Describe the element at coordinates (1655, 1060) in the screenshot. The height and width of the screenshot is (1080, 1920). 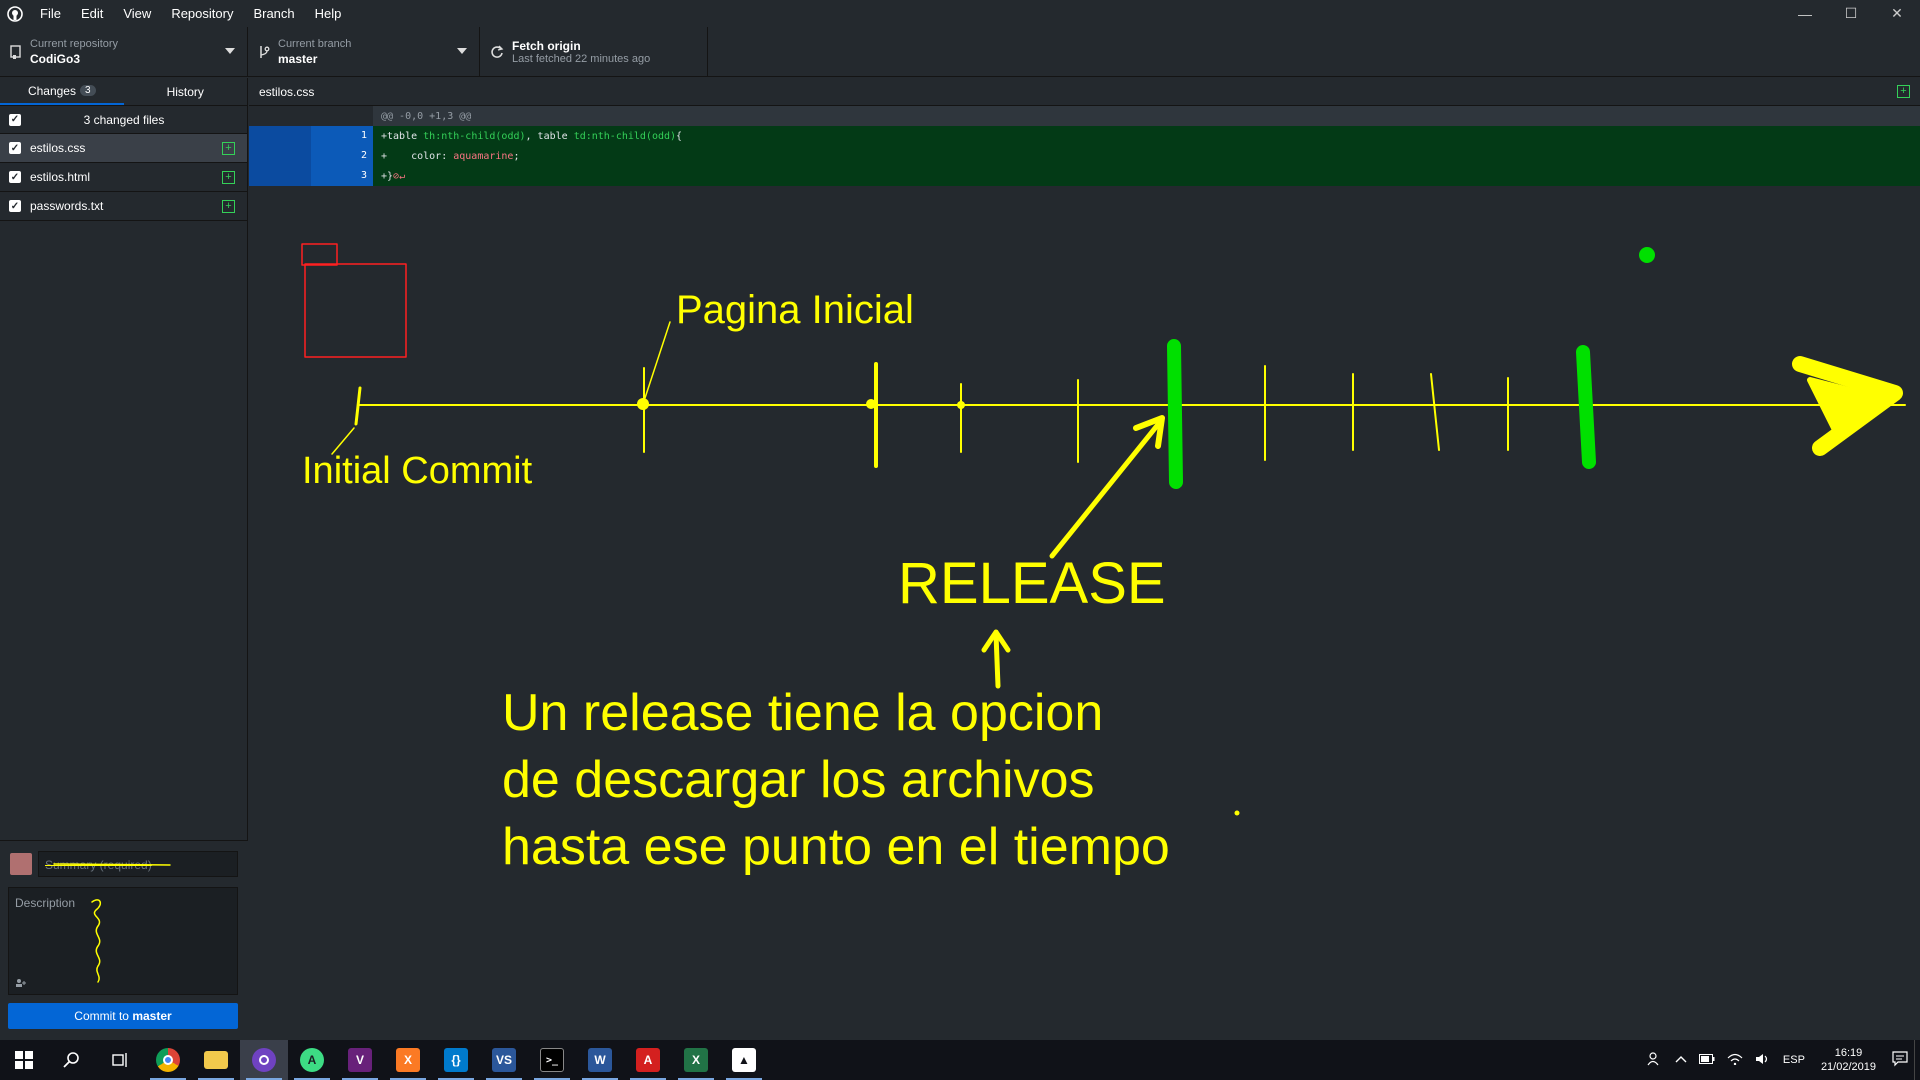
I see `people-icon` at that location.